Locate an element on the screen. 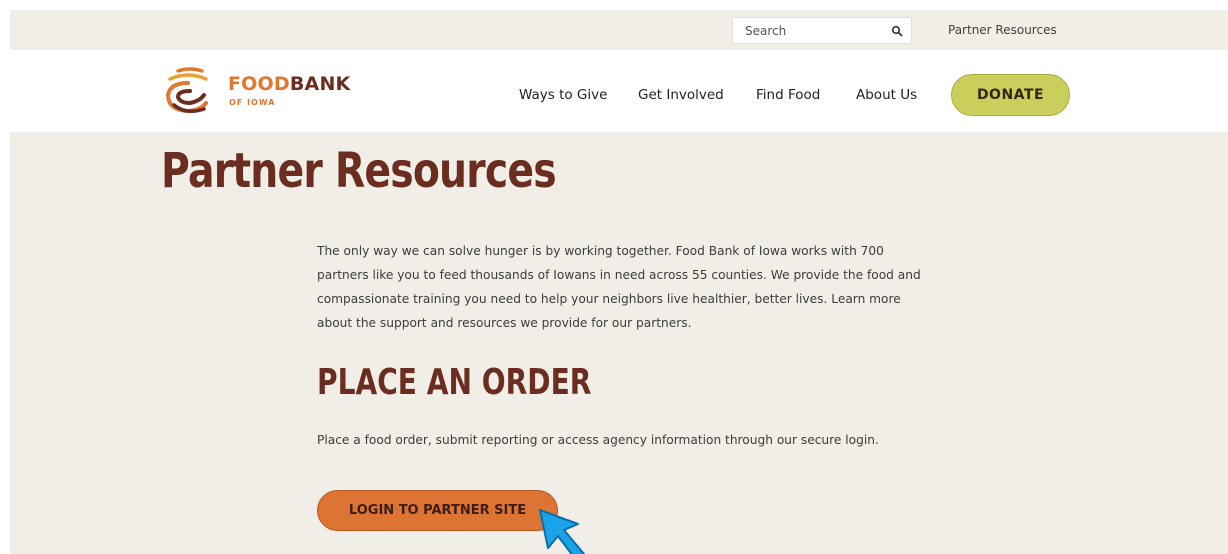 Image resolution: width=1228 pixels, height=554 pixels. logo: FOODBANK OF IOWA is located at coordinates (260, 91).